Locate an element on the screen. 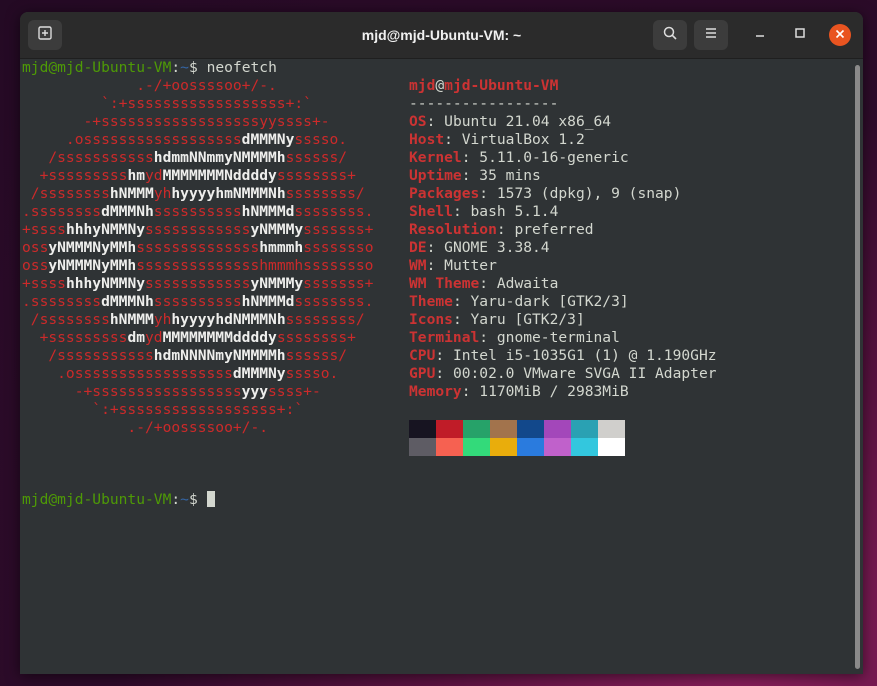  search-button is located at coordinates (670, 35).